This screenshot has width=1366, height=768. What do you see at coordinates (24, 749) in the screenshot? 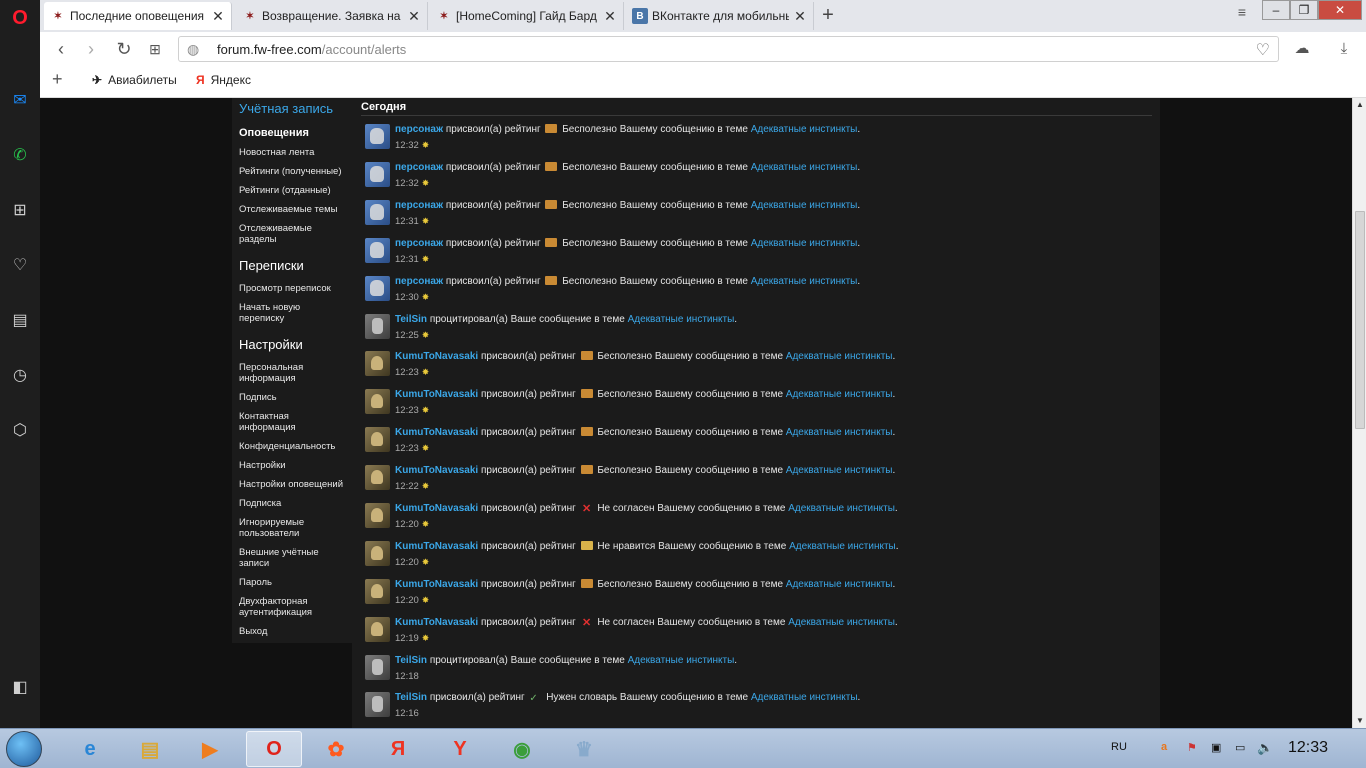
I see `start-button` at bounding box center [24, 749].